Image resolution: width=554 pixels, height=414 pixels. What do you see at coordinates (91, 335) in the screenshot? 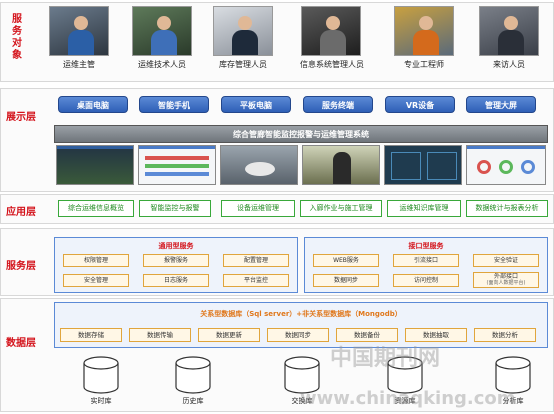
I see `data-operation: 数据存储` at bounding box center [91, 335].